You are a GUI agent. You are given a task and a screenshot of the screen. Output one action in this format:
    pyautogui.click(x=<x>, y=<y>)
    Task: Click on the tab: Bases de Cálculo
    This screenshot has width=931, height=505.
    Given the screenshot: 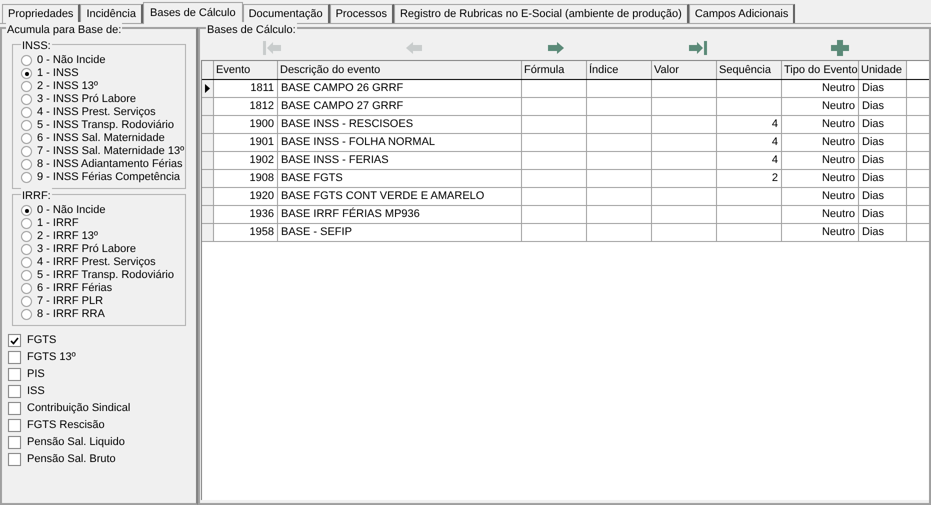 What is the action you would take?
    pyautogui.click(x=192, y=13)
    